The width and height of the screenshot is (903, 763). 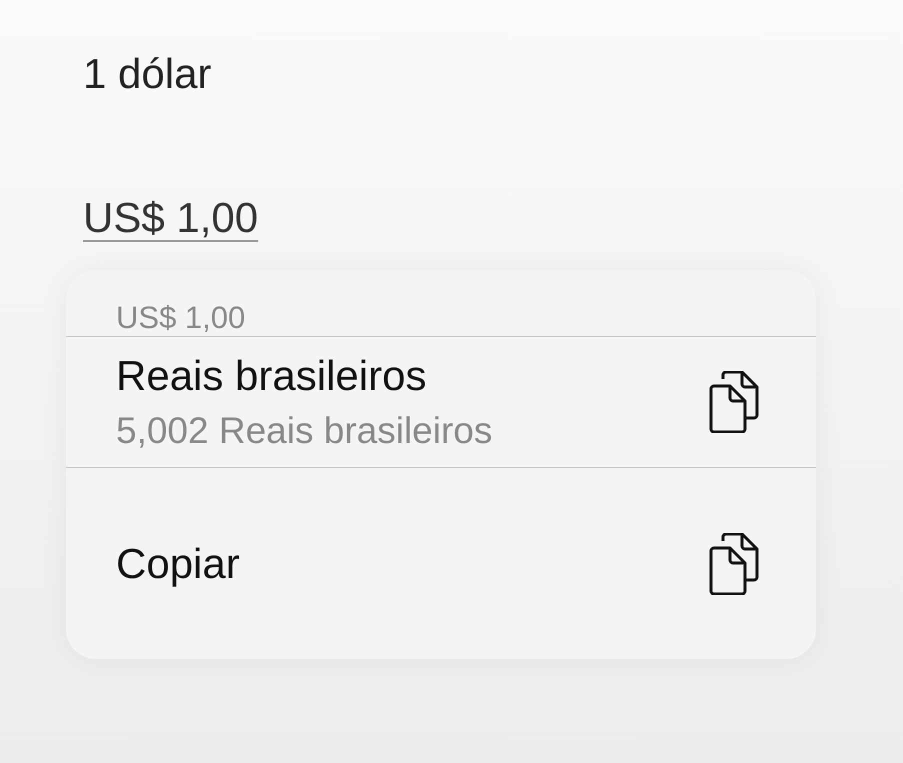 What do you see at coordinates (441, 402) in the screenshot?
I see `menu-item: Reais brasileiros 5,002 Reais brasileiros` at bounding box center [441, 402].